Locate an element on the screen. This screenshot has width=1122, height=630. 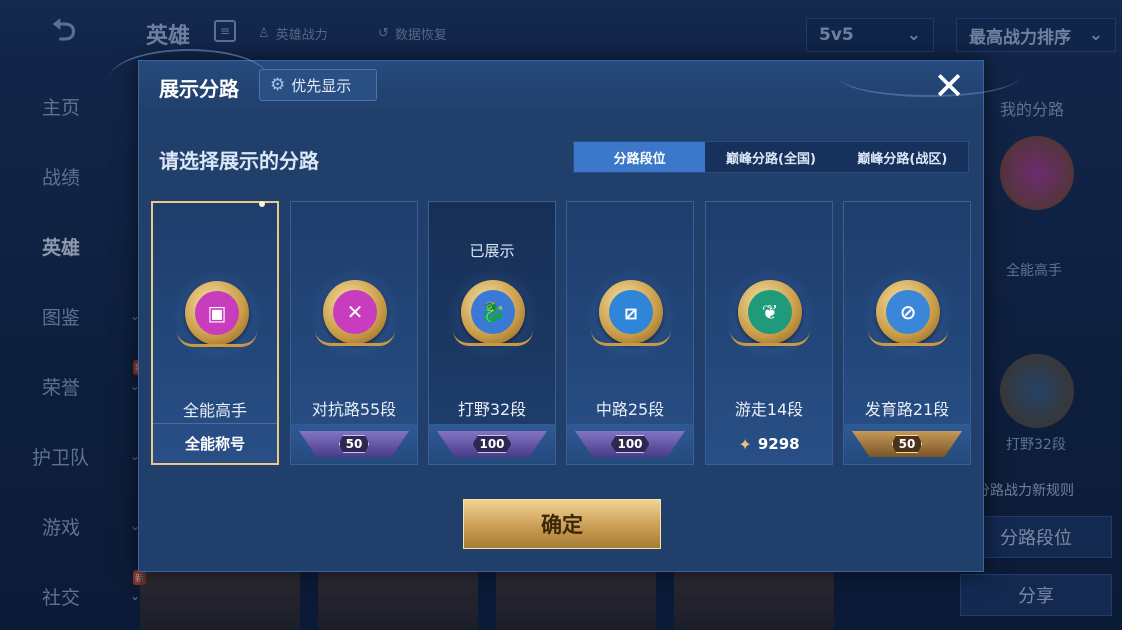
tab-route-rank: 分路段位 is located at coordinates (640, 157).